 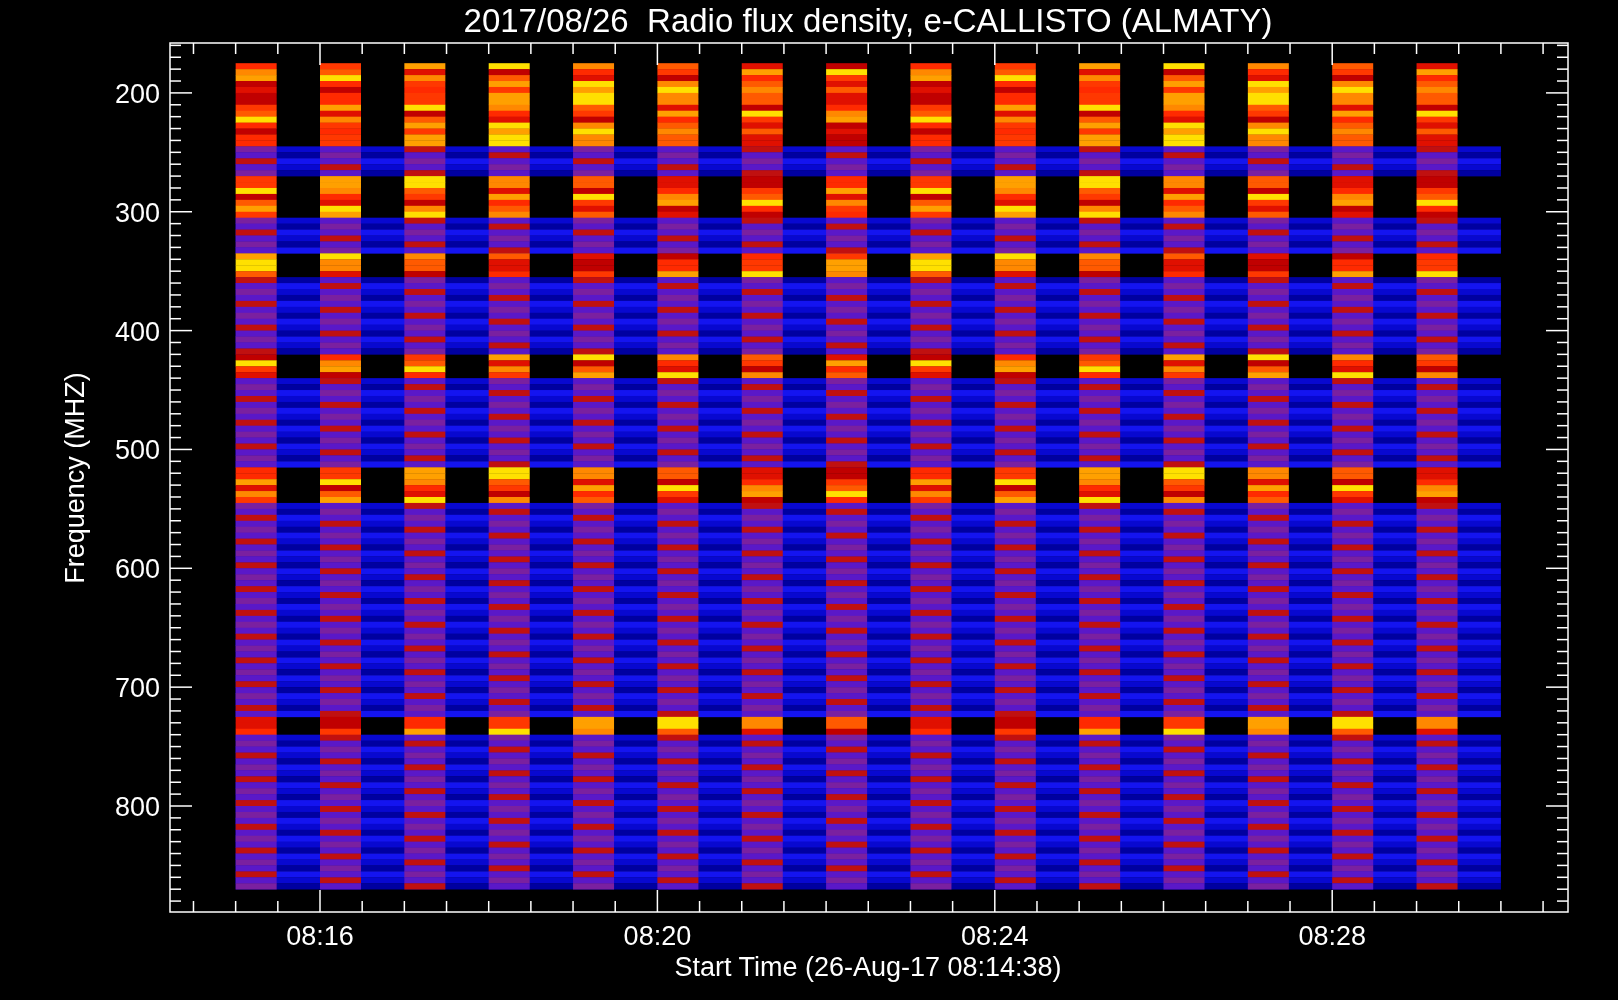 I want to click on y-tick-label: 800, so click(x=137, y=807).